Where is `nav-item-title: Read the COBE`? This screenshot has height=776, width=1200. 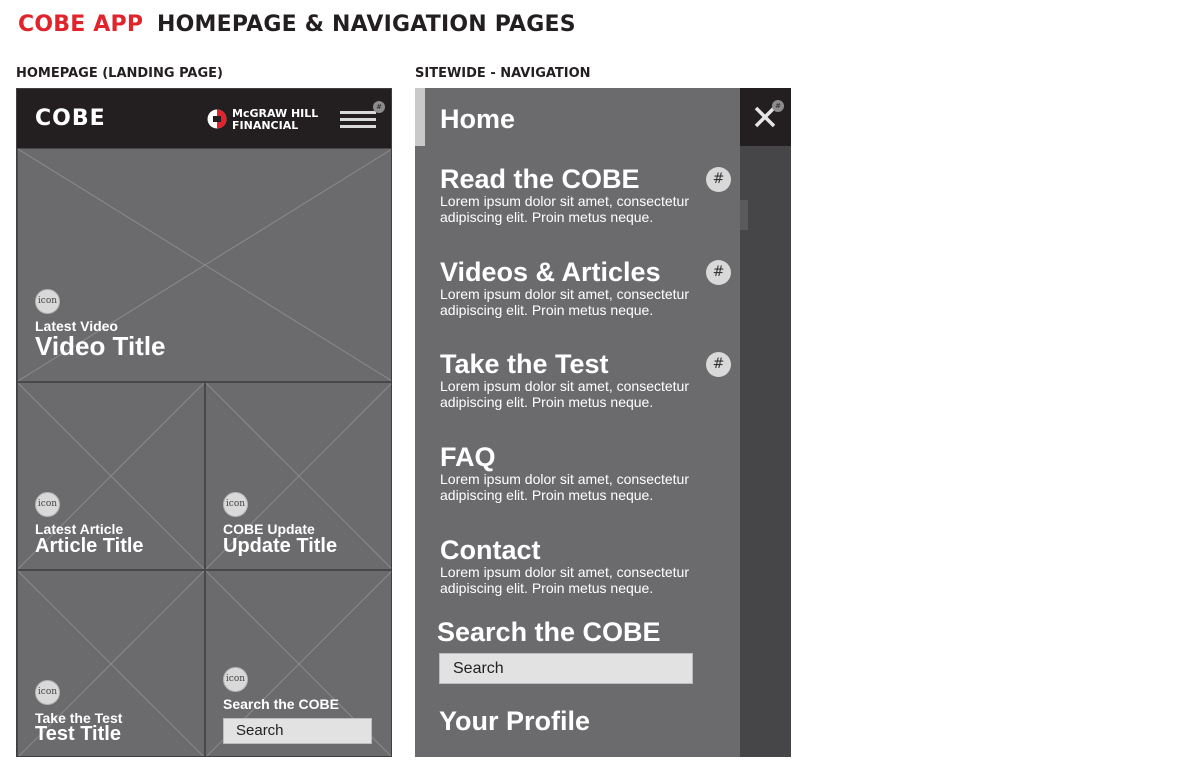
nav-item-title: Read the COBE is located at coordinates (540, 179).